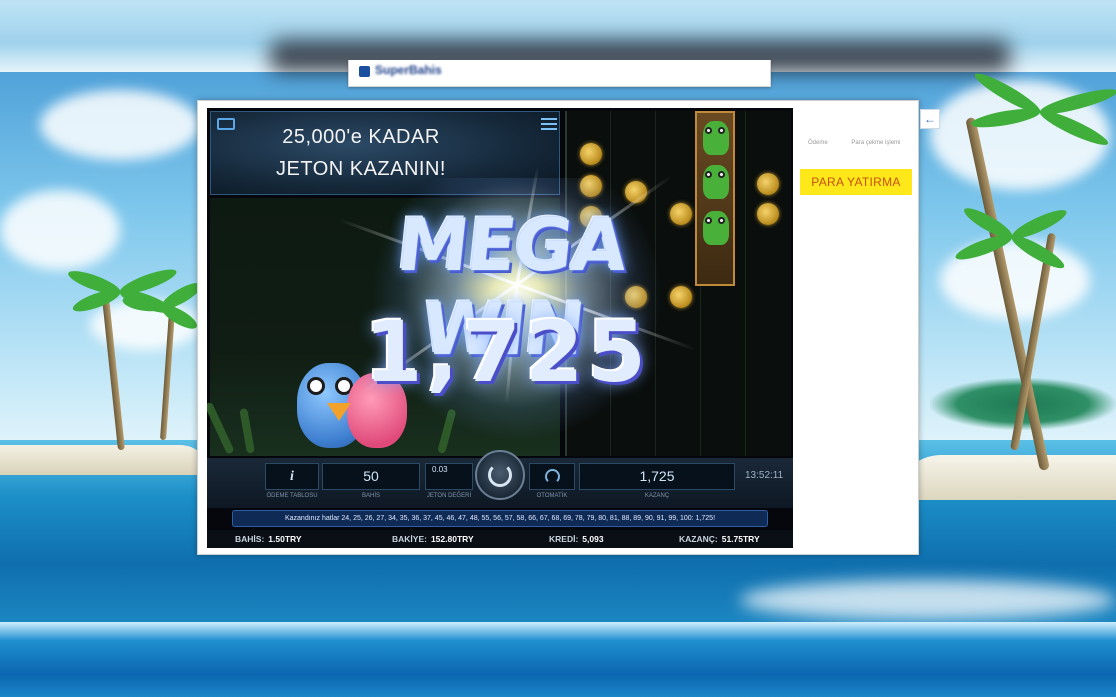 The width and height of the screenshot is (1116, 697). What do you see at coordinates (559, 73) in the screenshot?
I see `browser-tab: SuperBahis` at bounding box center [559, 73].